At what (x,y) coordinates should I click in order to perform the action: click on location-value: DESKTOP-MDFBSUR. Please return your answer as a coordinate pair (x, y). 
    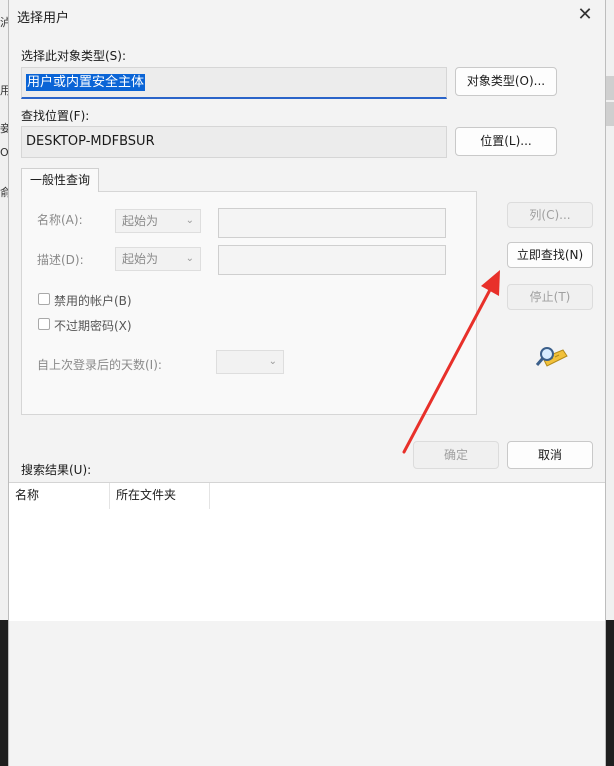
    Looking at the image, I should click on (90, 141).